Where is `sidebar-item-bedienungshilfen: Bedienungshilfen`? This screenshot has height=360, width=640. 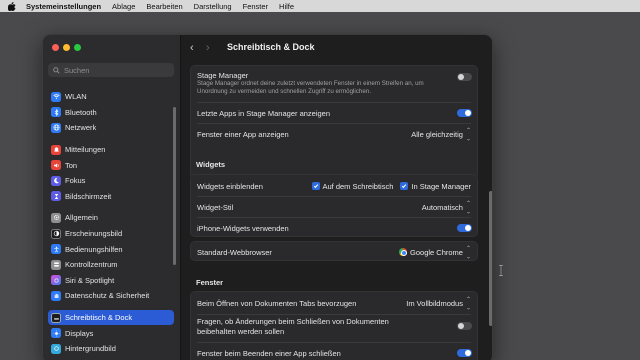 sidebar-item-bedienungshilfen: Bedienungshilfen is located at coordinates (111, 249).